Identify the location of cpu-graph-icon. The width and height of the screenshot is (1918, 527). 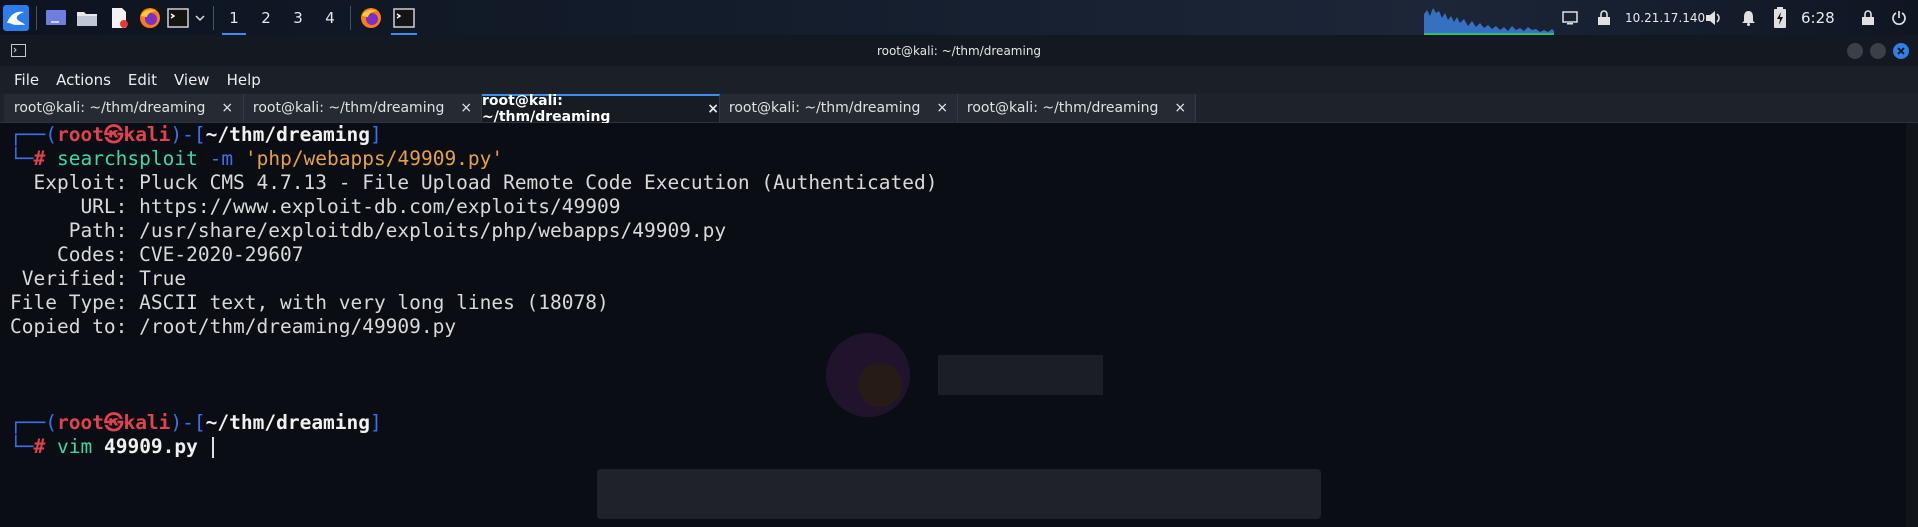
(1489, 21).